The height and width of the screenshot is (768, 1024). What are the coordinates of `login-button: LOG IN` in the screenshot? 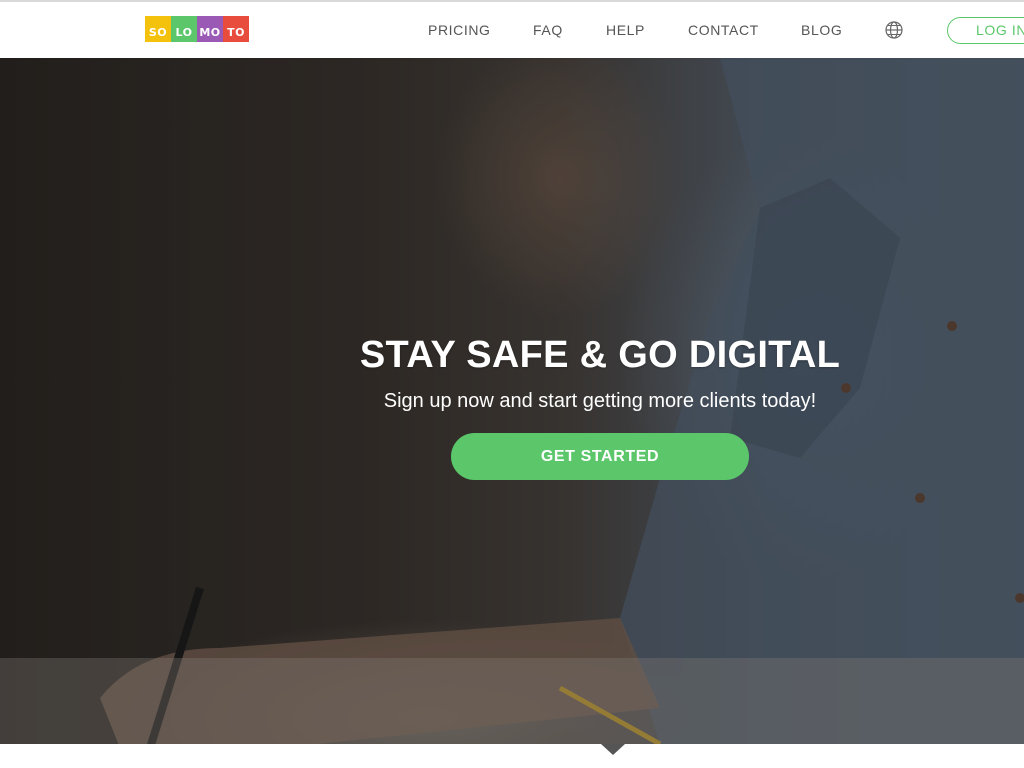 It's located at (985, 30).